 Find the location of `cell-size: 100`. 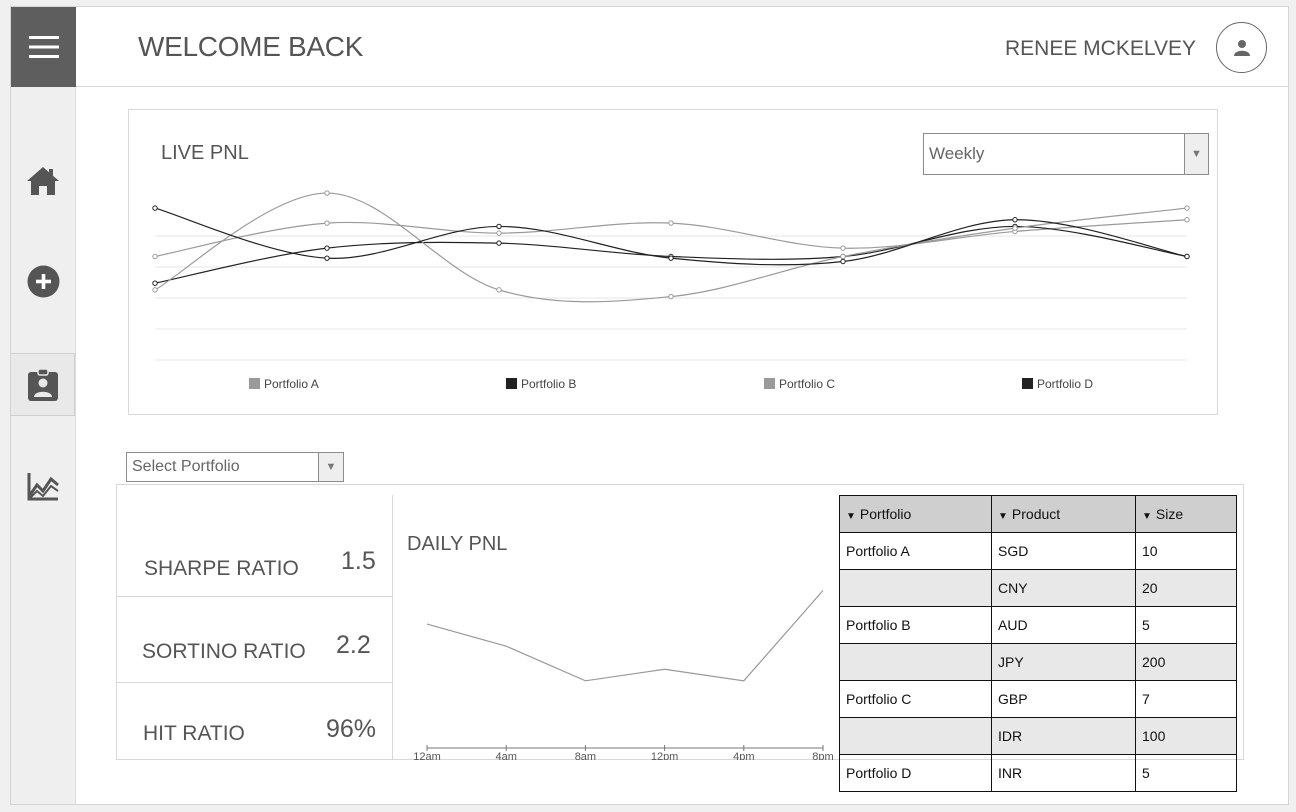

cell-size: 100 is located at coordinates (1186, 736).